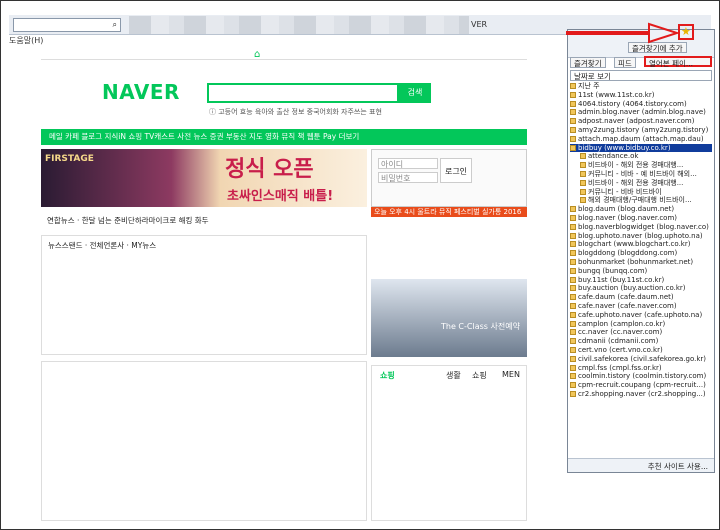 This screenshot has height=530, width=720. I want to click on history-item: blog.uphoto.naver (blog.uphoto.na), so click(641, 236).